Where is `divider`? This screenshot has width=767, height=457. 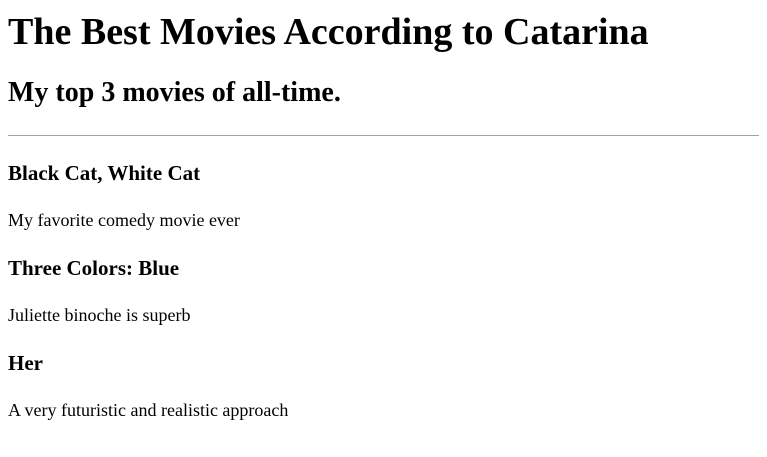
divider is located at coordinates (383, 135).